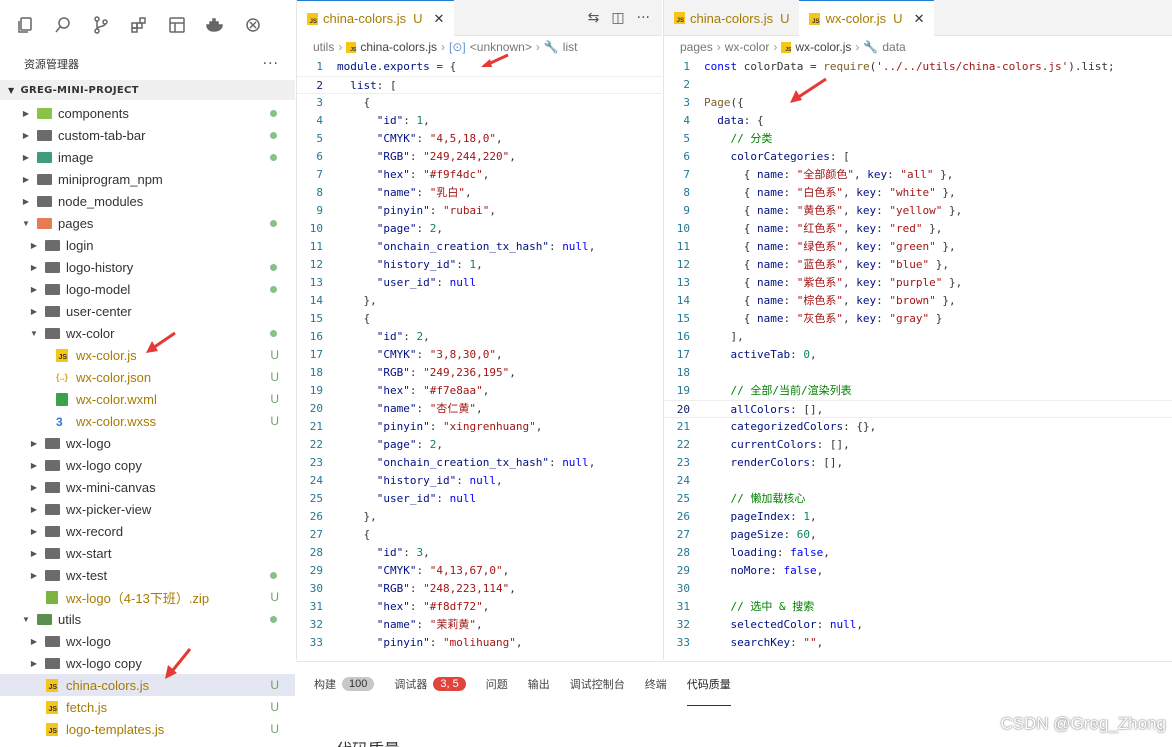 The width and height of the screenshot is (1172, 747). Describe the element at coordinates (147, 729) in the screenshot. I see `tree-item-logo-templates-js: JS logo-templates.js U` at that location.